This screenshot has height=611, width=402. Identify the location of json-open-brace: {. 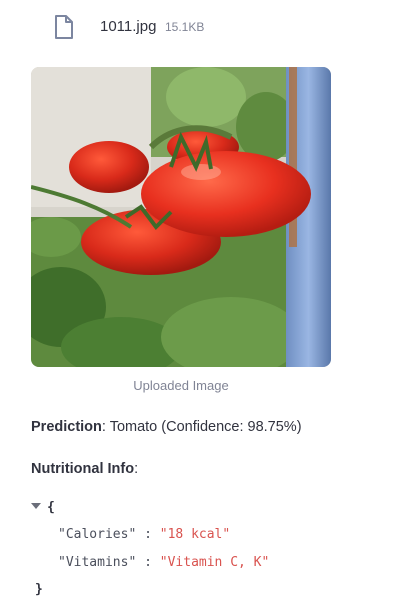
(51, 507).